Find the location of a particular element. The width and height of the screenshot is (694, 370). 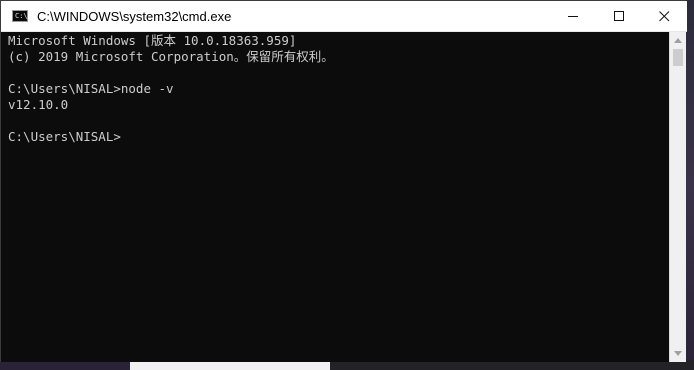

maximize-icon is located at coordinates (618, 15).